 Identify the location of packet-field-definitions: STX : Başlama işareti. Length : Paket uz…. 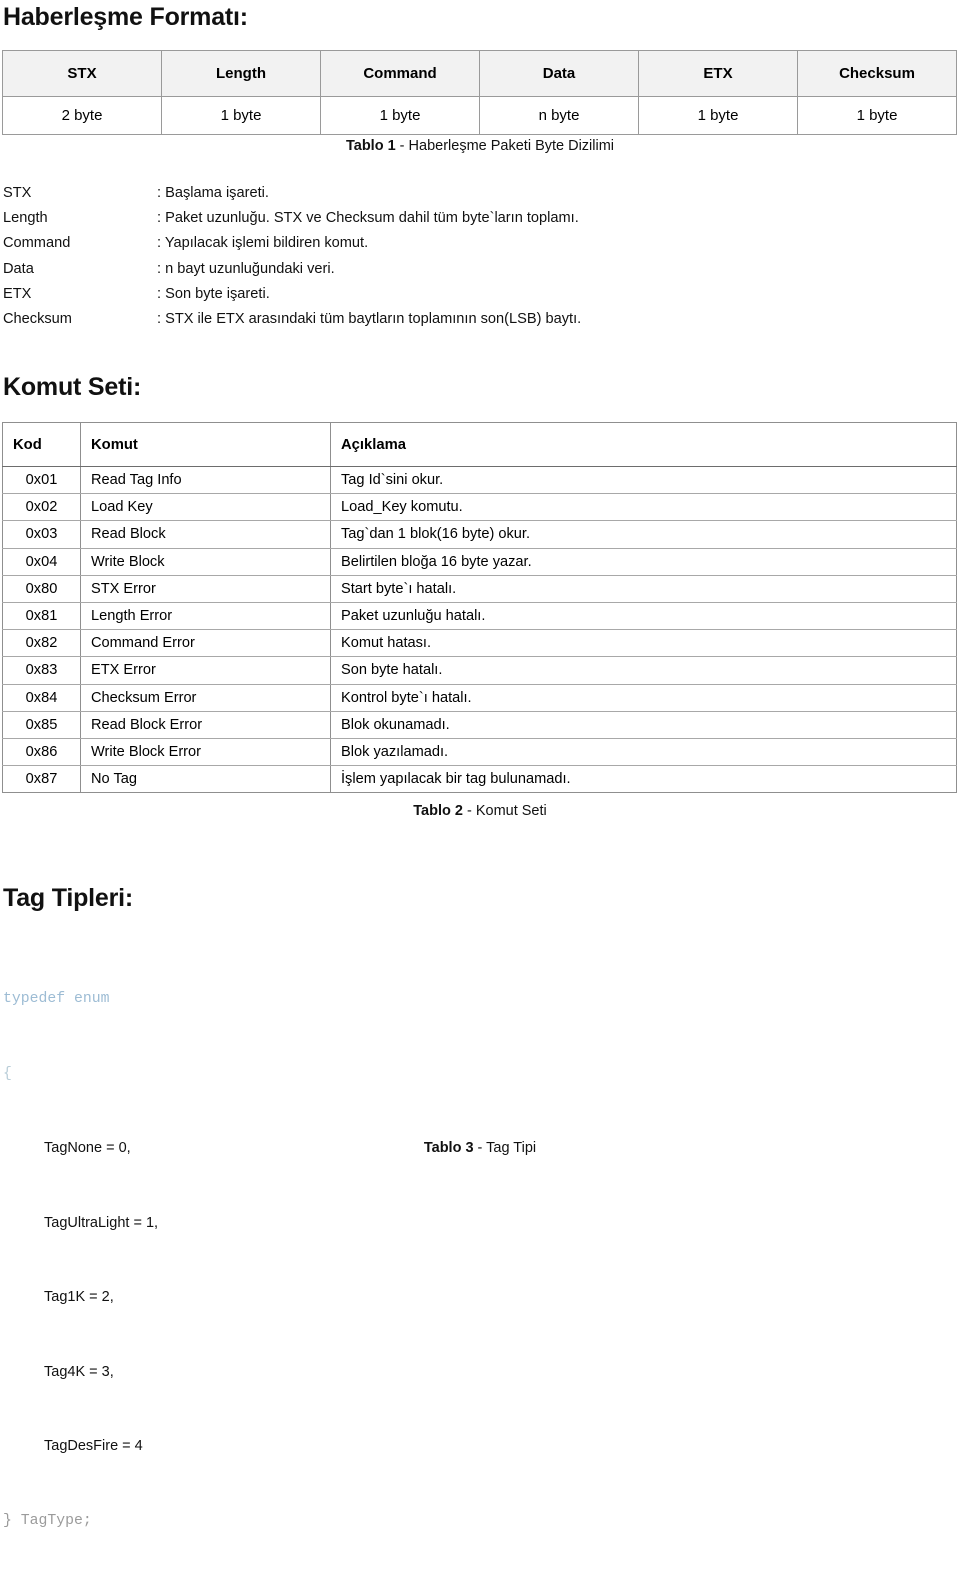
(480, 256).